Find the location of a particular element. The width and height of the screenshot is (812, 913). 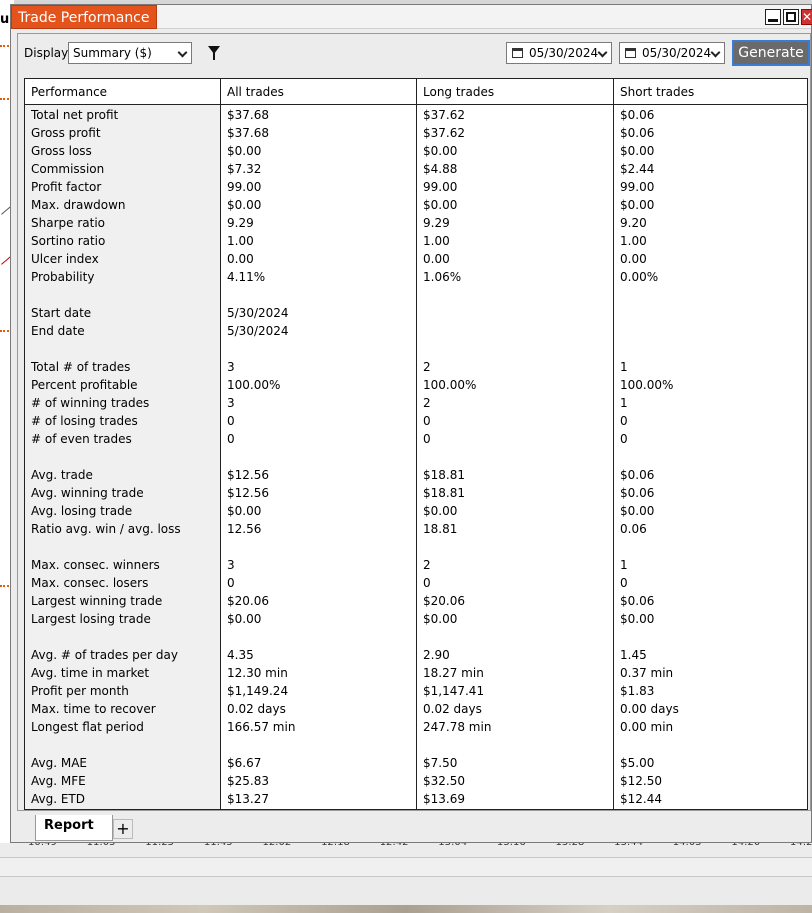

minimize-icon is located at coordinates (773, 17).